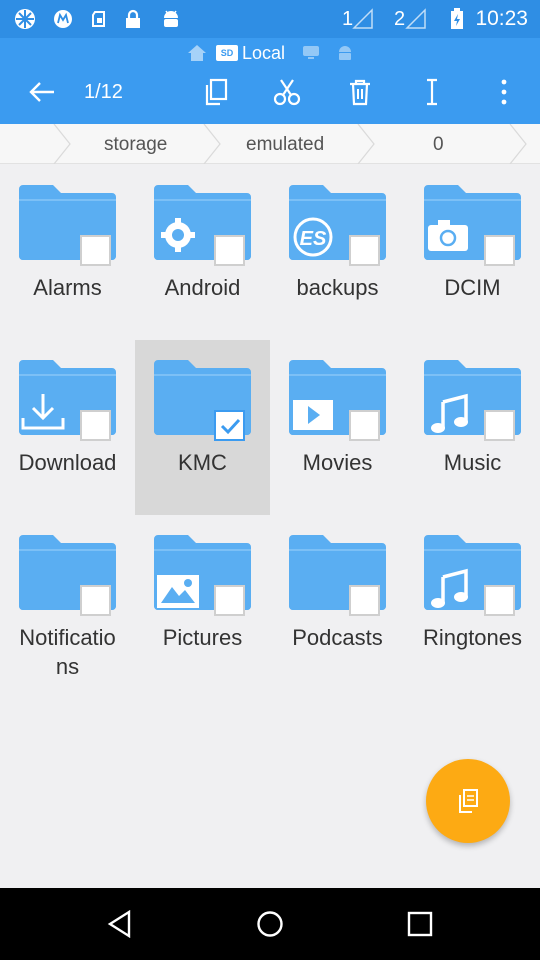  Describe the element at coordinates (472, 462) in the screenshot. I see `folder-name: Music` at that location.